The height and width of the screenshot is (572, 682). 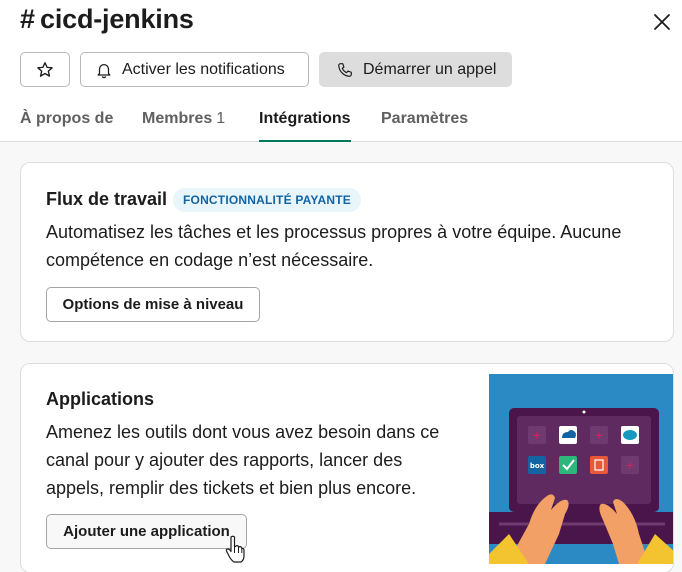 What do you see at coordinates (203, 69) in the screenshot?
I see `notifications-label: Activer les notifications` at bounding box center [203, 69].